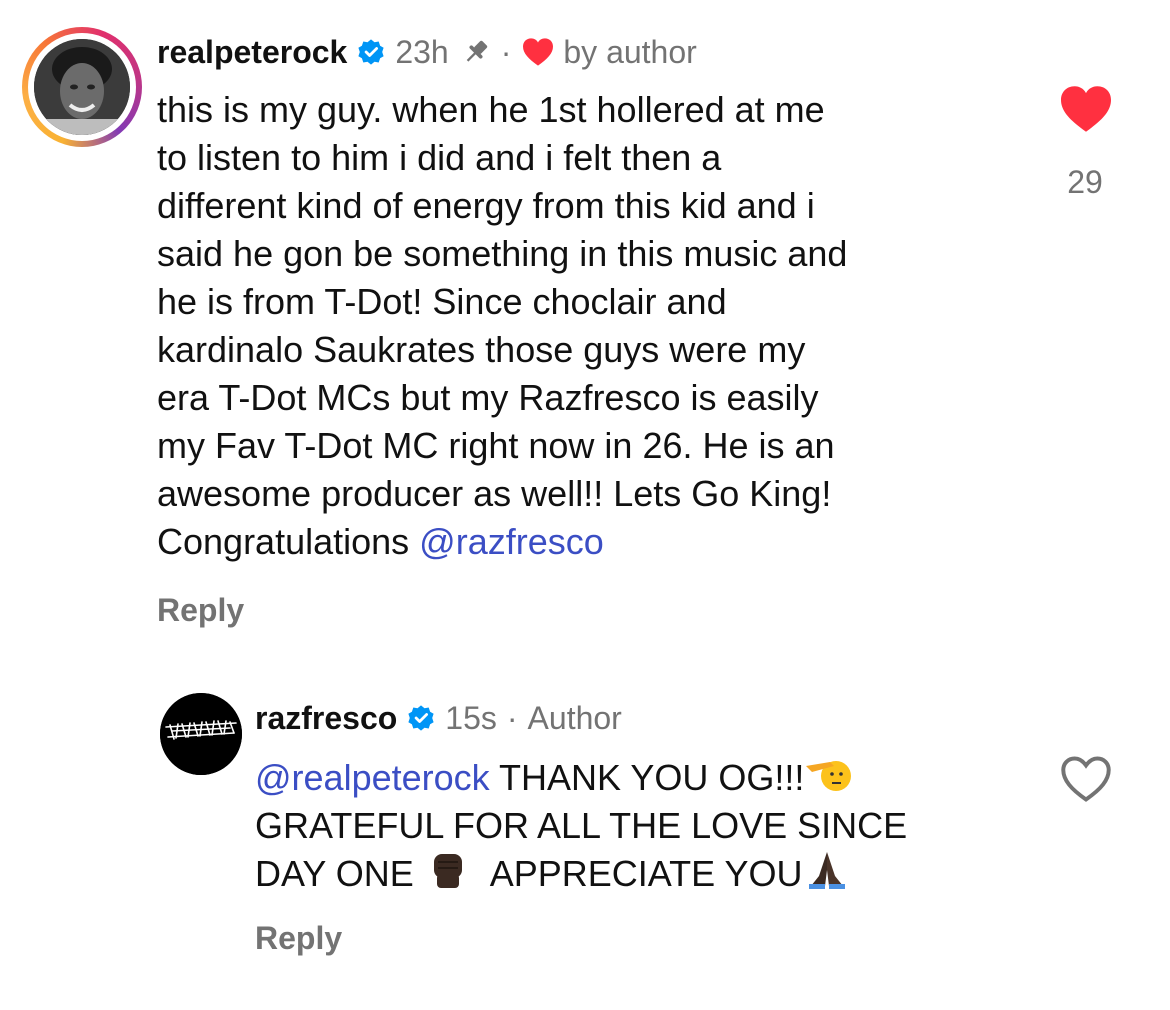 This screenshot has width=1170, height=1010. I want to click on like-heart-icon, so click(1086, 109).